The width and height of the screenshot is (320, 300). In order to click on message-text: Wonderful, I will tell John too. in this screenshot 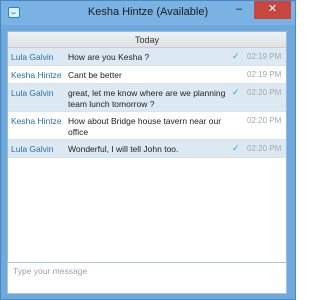, I will do `click(123, 149)`.